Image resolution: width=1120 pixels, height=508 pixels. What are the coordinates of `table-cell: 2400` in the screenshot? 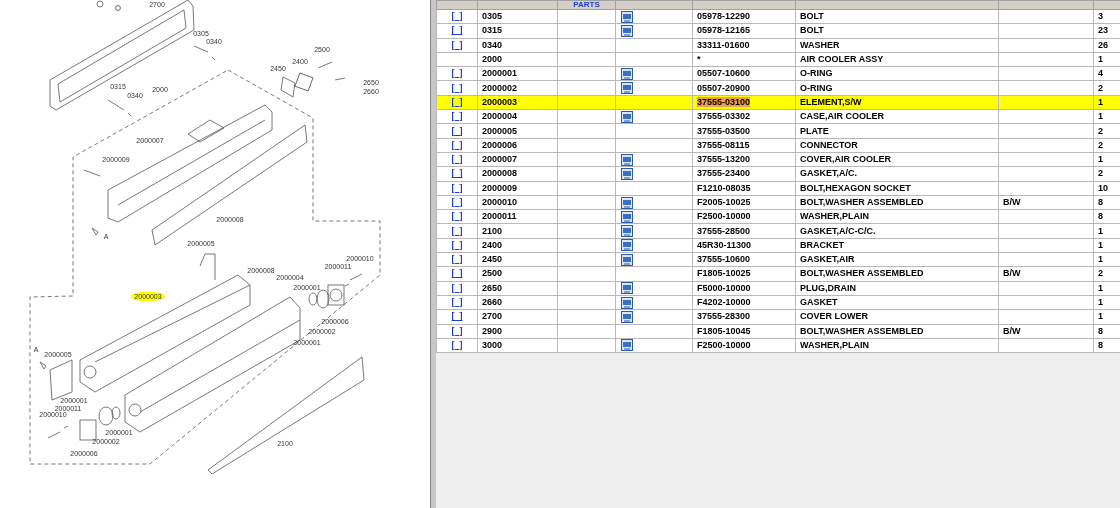 It's located at (492, 244).